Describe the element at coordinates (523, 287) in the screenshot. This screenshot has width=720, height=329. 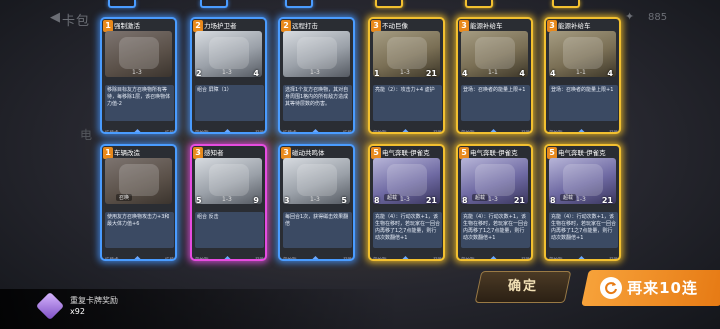
I see `confirm-button: 确定` at that location.